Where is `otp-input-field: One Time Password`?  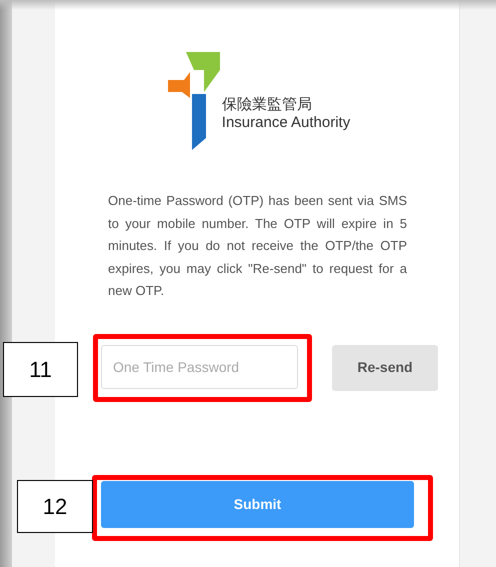
otp-input-field: One Time Password is located at coordinates (199, 366).